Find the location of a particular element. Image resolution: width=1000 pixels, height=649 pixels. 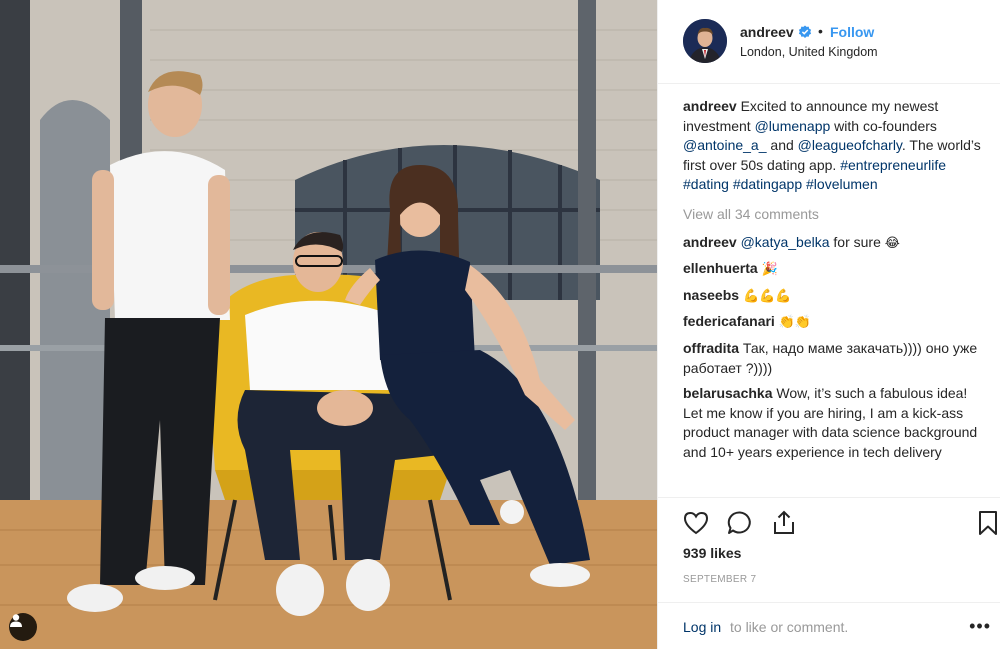

likes-count: 939 likes is located at coordinates (712, 553).